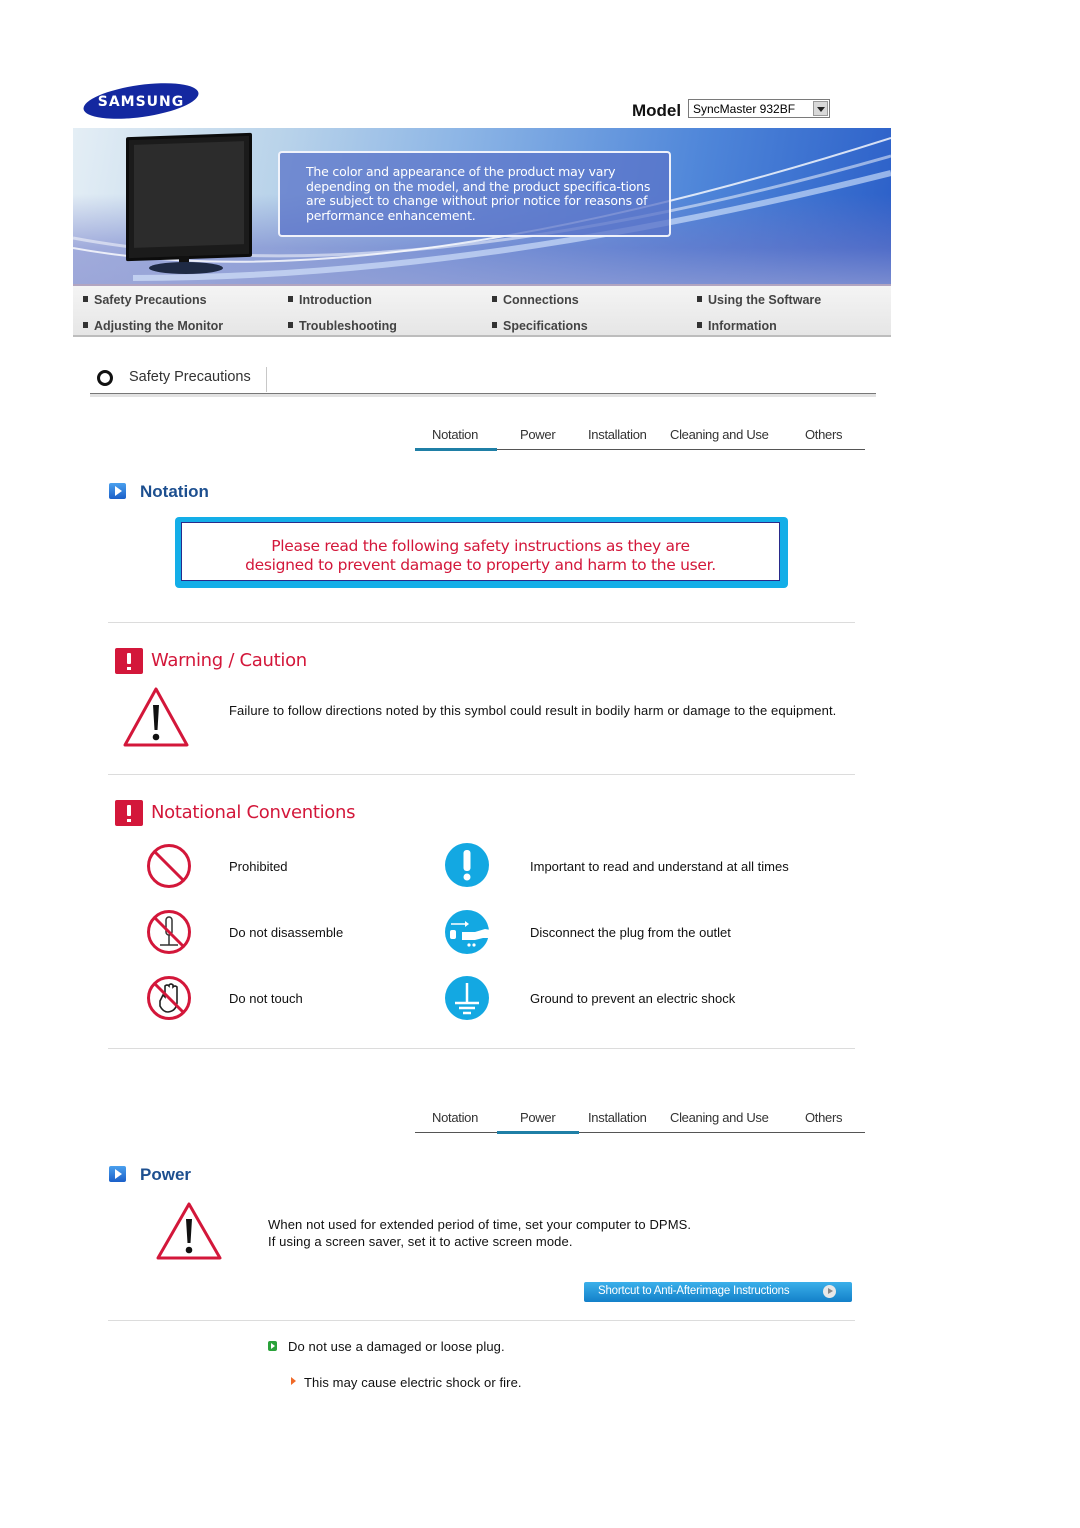  What do you see at coordinates (348, 326) in the screenshot?
I see `nav-label: Troubleshooting` at bounding box center [348, 326].